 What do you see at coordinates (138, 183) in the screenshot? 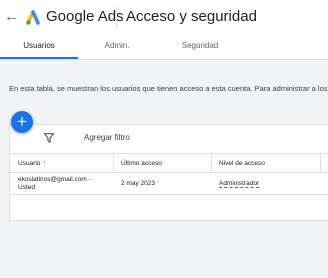
I see `last-access-cell: 2 may 2023` at bounding box center [138, 183].